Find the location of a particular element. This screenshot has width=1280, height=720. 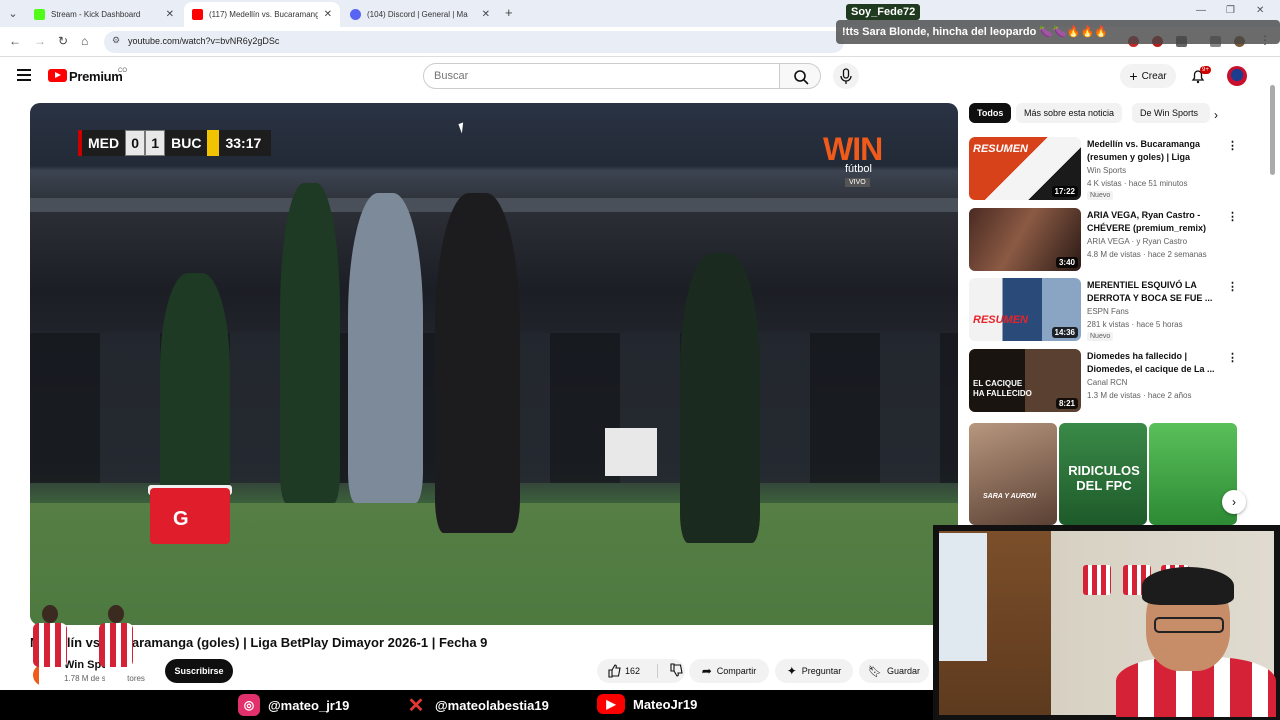

ask-button: ✦ Preguntar is located at coordinates (814, 671).